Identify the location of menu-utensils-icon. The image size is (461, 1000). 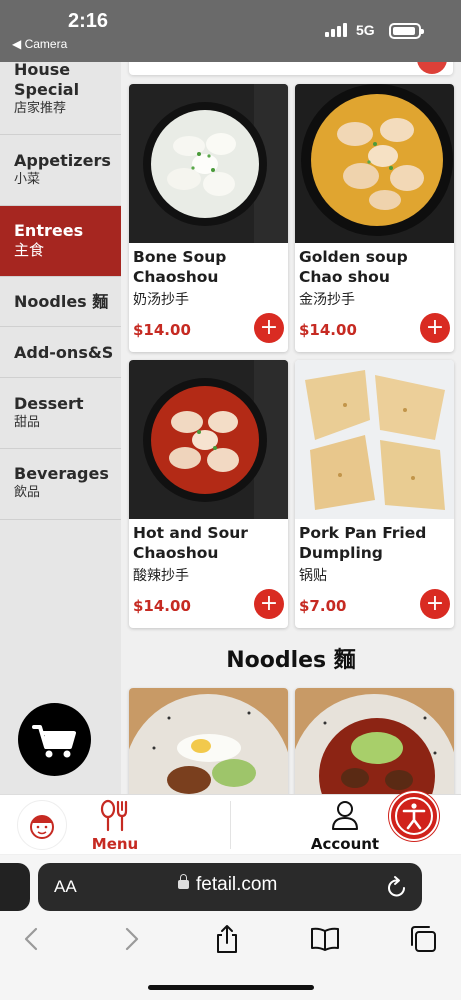
(114, 815).